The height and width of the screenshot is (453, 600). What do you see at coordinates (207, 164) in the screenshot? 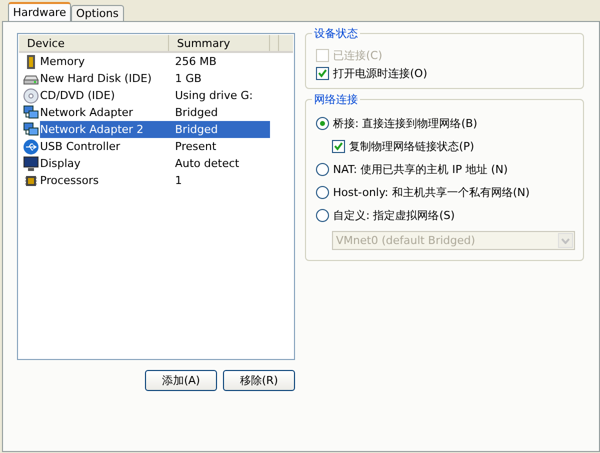
I see `table-cell-text: Auto detect` at bounding box center [207, 164].